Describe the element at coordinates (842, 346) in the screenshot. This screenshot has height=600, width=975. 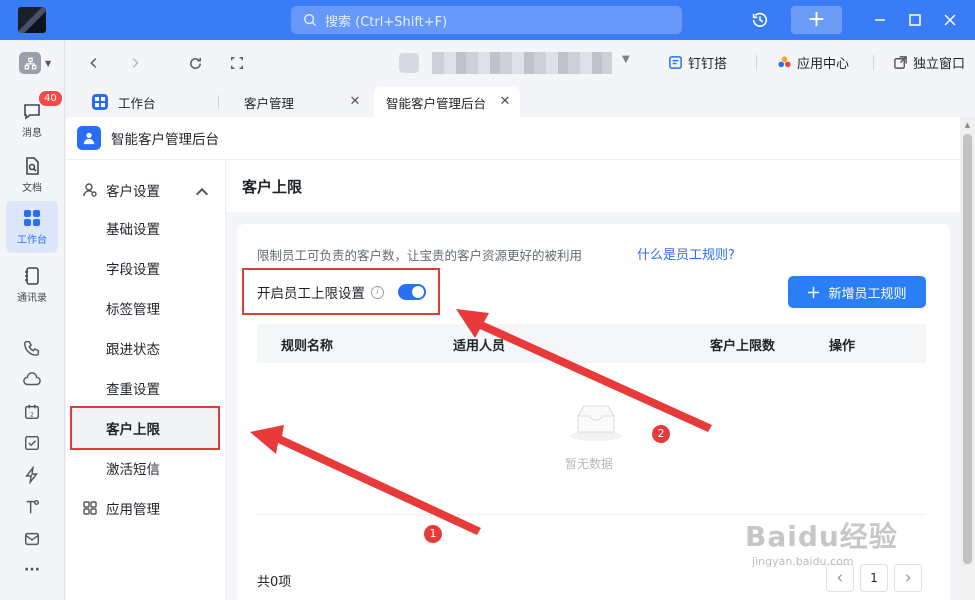
I see `column-header: 操作` at that location.